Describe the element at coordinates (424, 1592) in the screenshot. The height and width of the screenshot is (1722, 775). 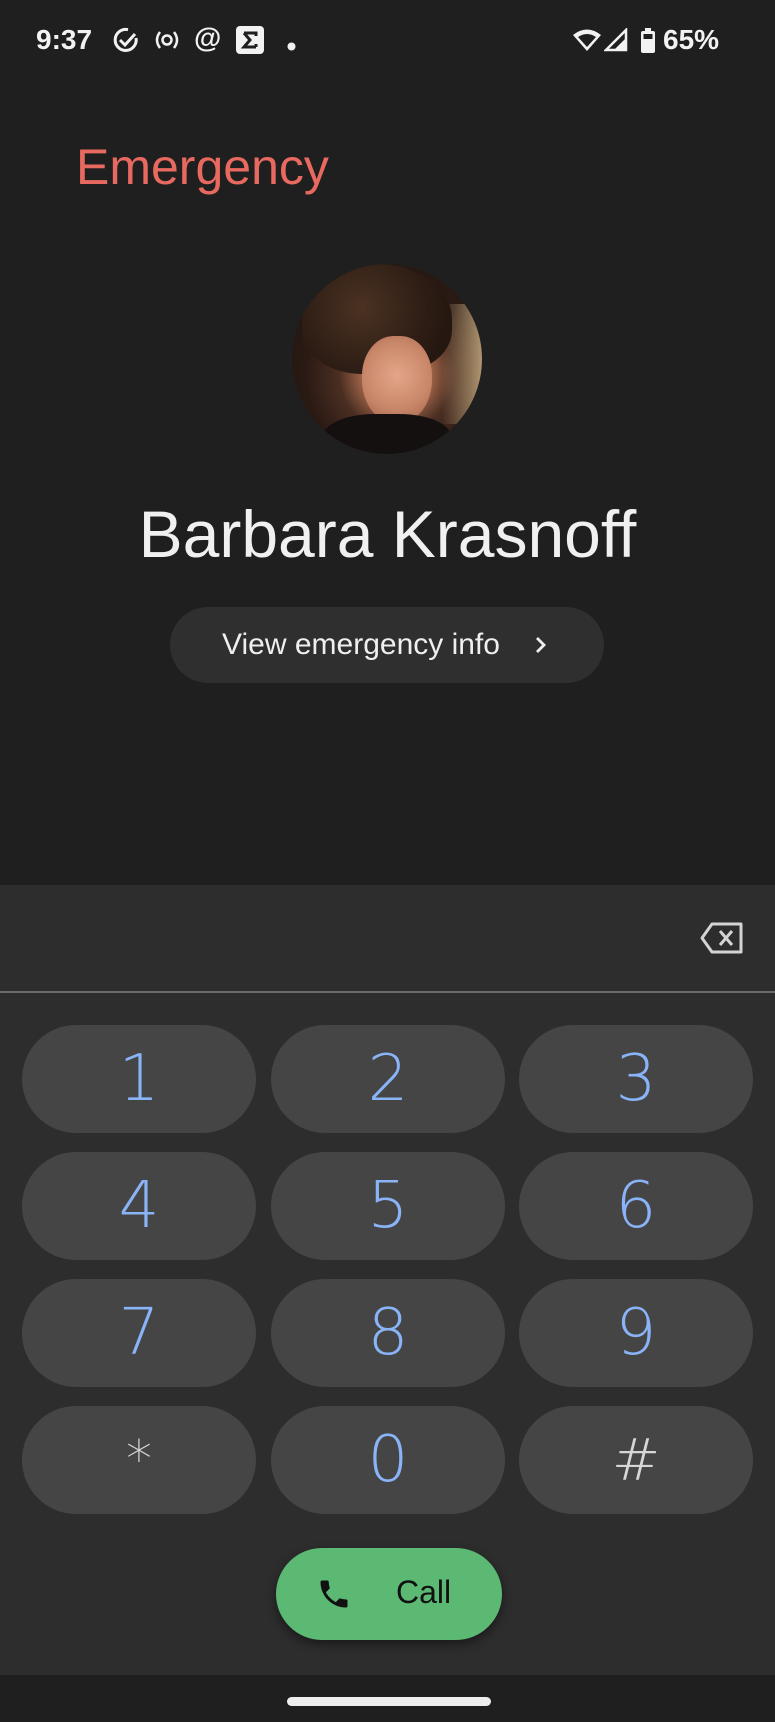
I see `call-button-label: Call` at that location.